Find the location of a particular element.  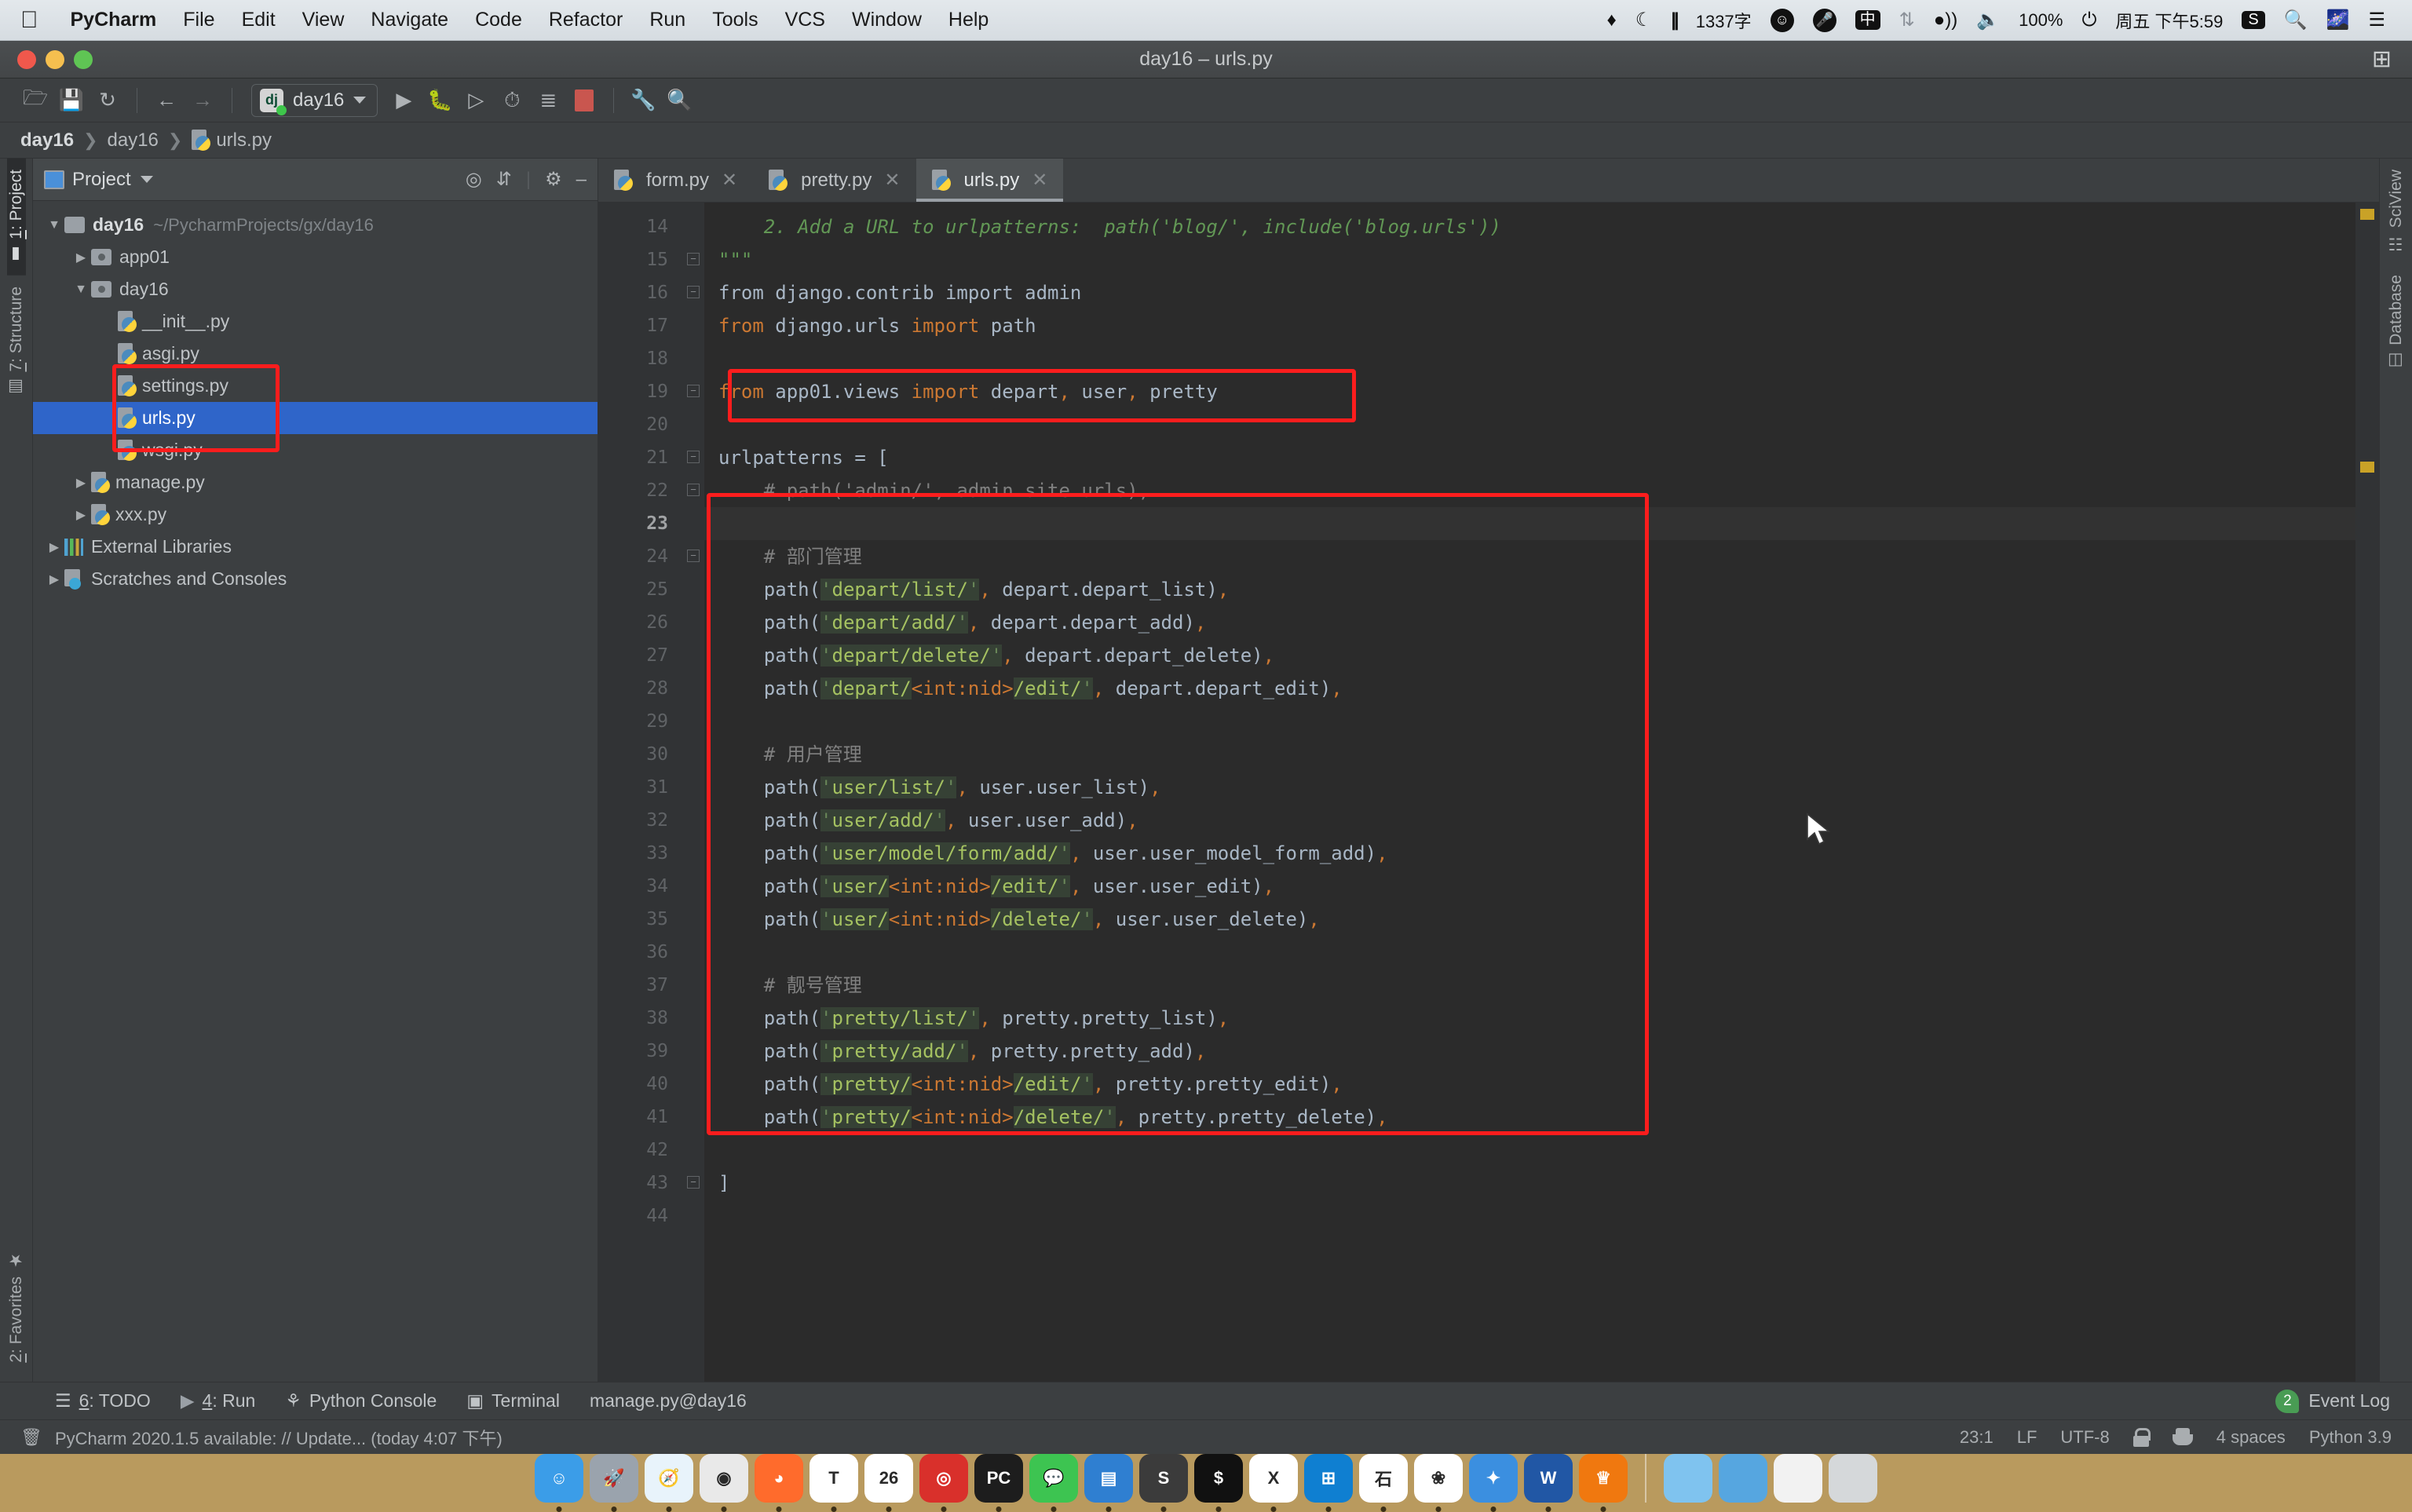

menu-item-tools: Tools is located at coordinates (735, 20).